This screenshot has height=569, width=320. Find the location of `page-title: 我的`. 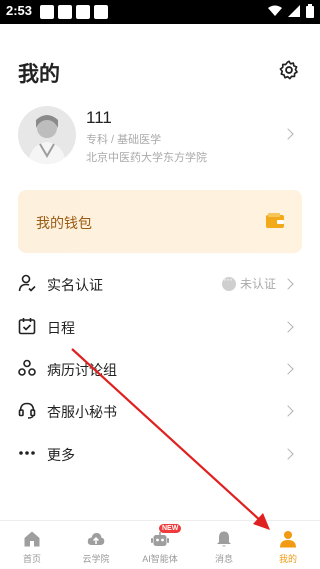

page-title: 我的 is located at coordinates (39, 74).